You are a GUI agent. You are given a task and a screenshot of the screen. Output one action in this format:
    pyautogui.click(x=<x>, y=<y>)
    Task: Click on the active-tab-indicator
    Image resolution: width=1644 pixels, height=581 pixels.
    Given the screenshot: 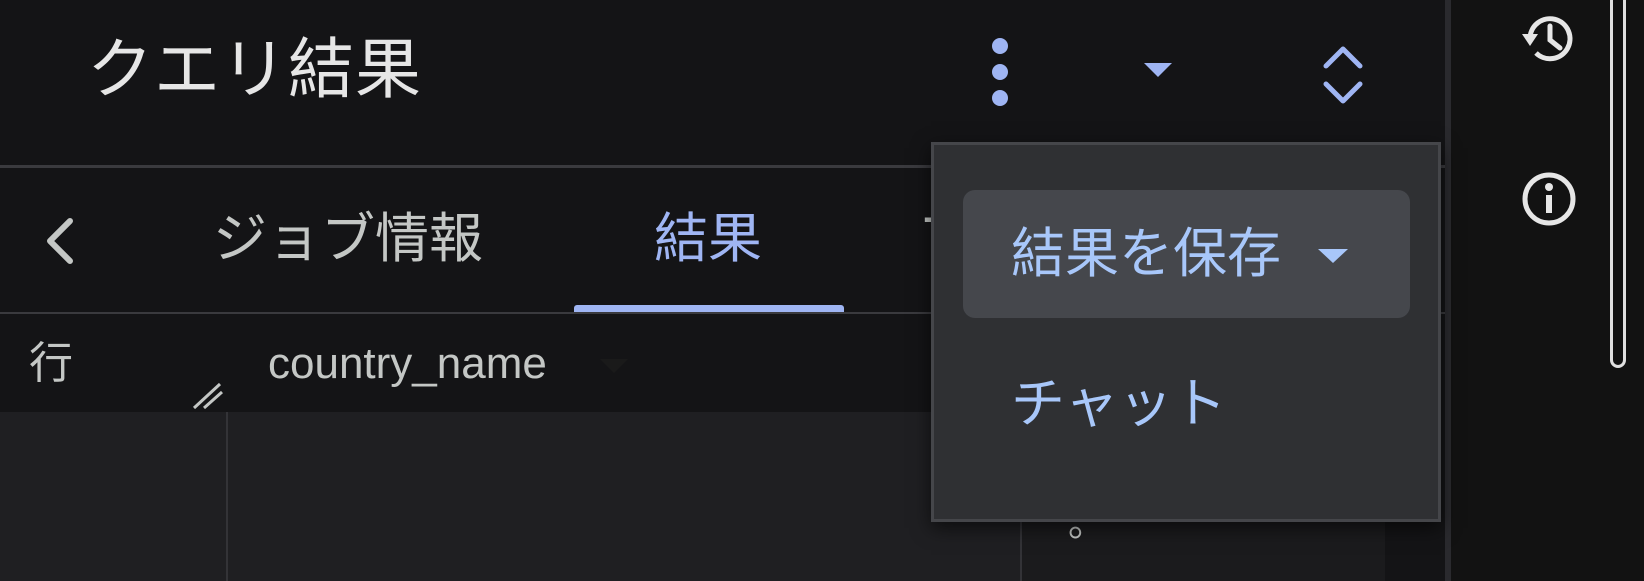 What is the action you would take?
    pyautogui.click(x=709, y=308)
    